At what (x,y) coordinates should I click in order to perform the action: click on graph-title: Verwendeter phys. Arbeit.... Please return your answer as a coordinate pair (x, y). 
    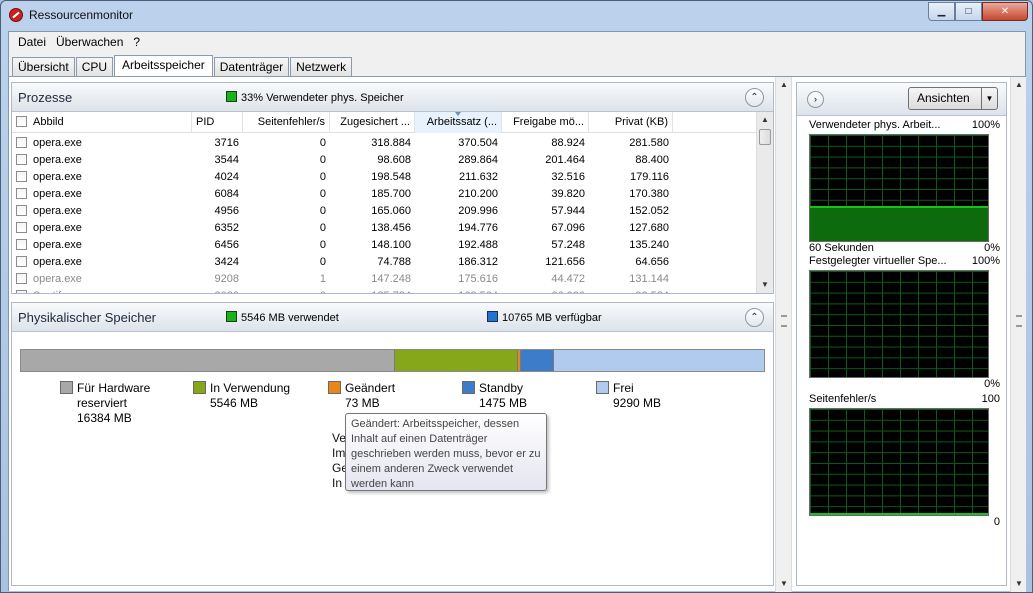
    Looking at the image, I should click on (875, 125).